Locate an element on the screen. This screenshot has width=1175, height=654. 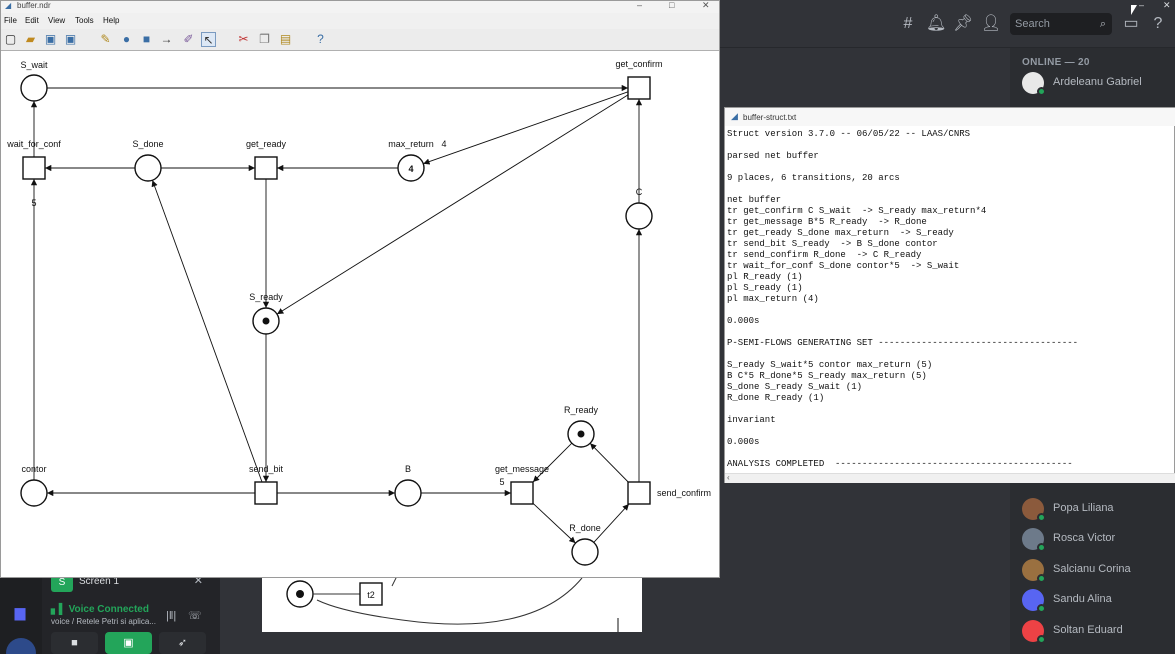
script-icon: ✐ is located at coordinates (188, 39).